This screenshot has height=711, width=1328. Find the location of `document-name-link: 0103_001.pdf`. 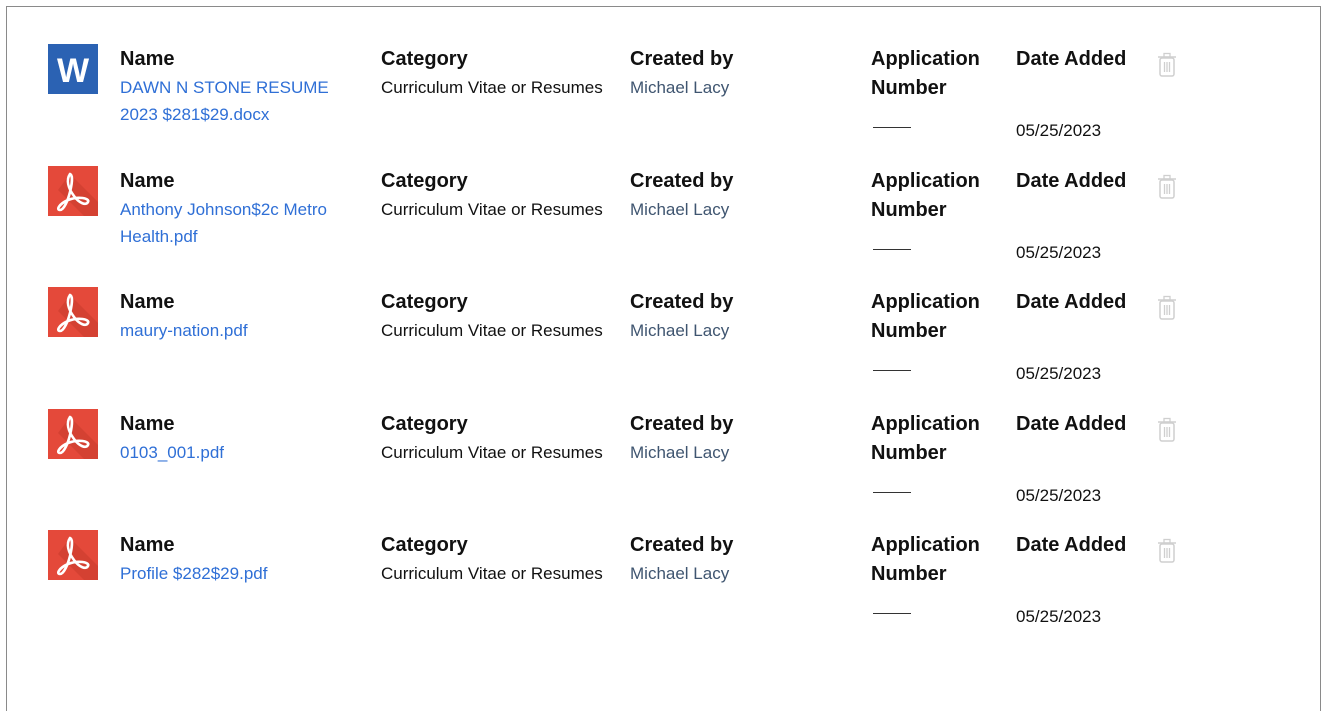

document-name-link: 0103_001.pdf is located at coordinates (245, 452).